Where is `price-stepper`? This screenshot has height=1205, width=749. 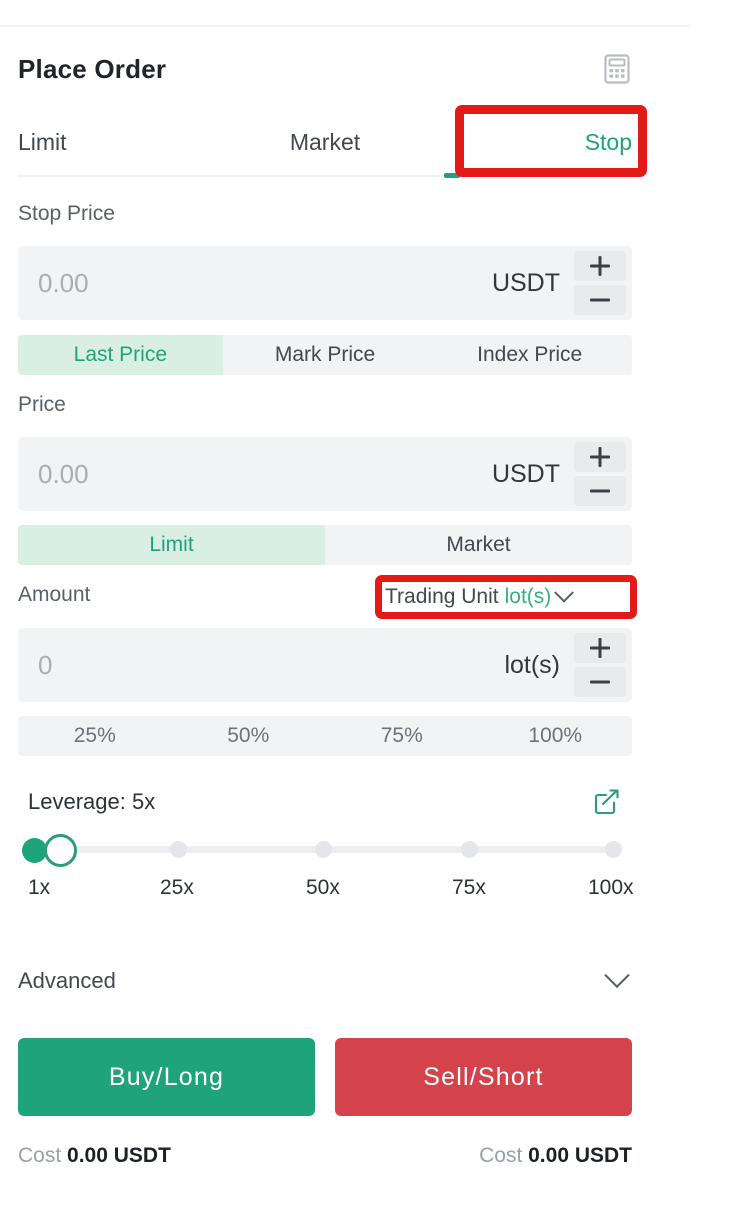
price-stepper is located at coordinates (600, 474).